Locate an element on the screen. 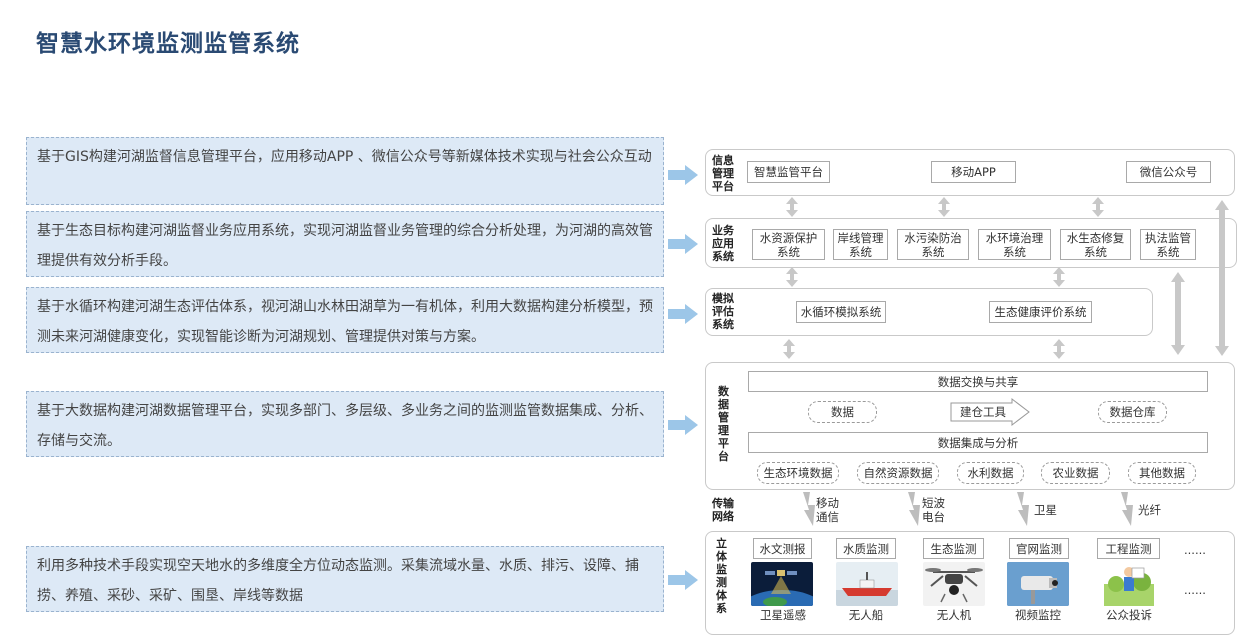  source-other-data: 其他数据 is located at coordinates (1162, 473).